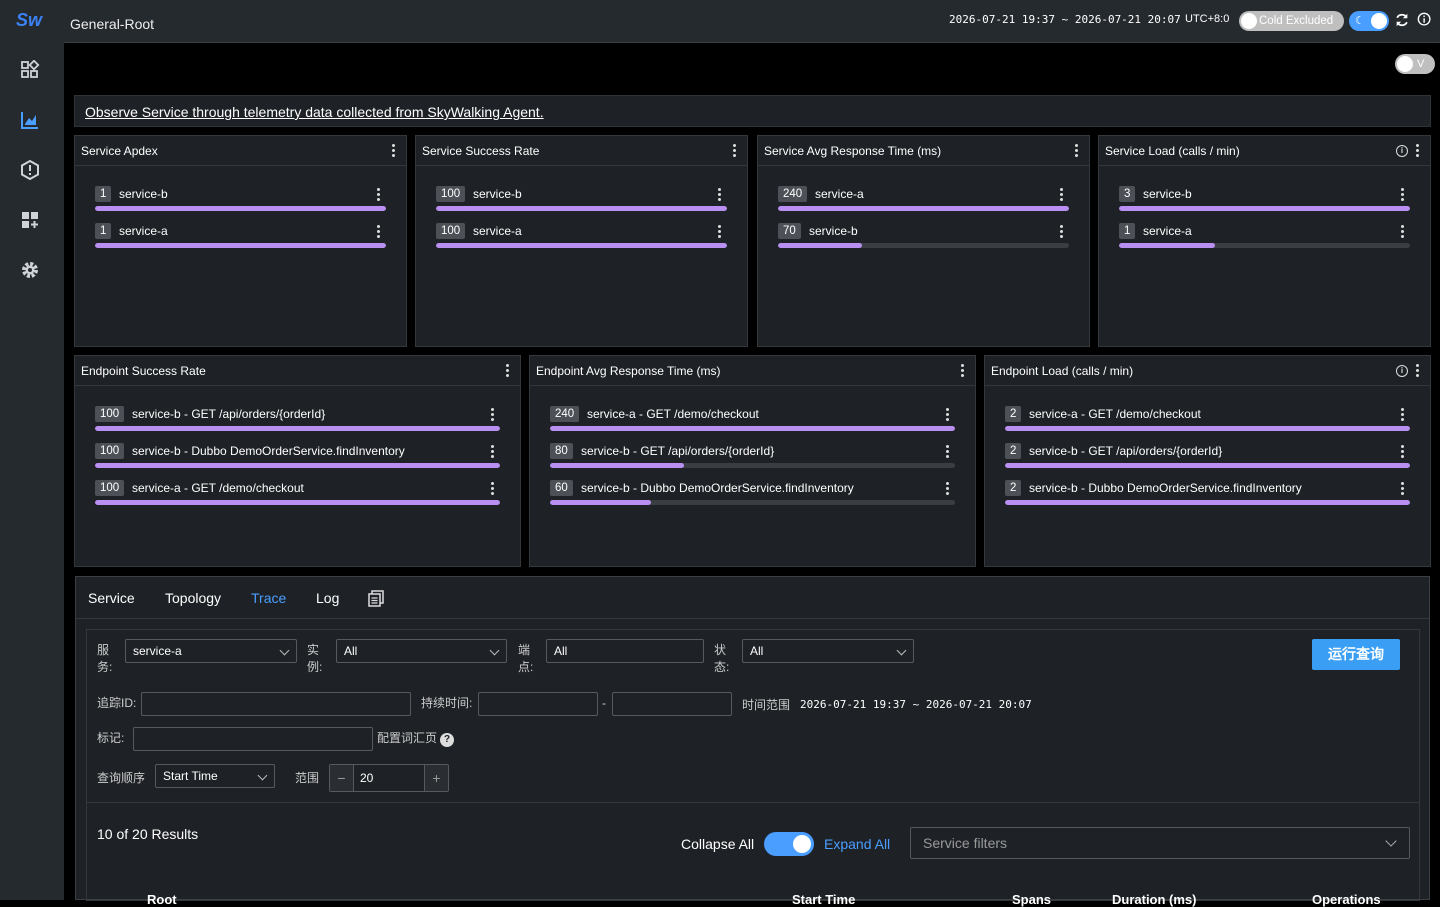 The height and width of the screenshot is (907, 1440). Describe the element at coordinates (1207, 371) in the screenshot. I see `panel-header: Endpoint Load (calls / min) i` at that location.